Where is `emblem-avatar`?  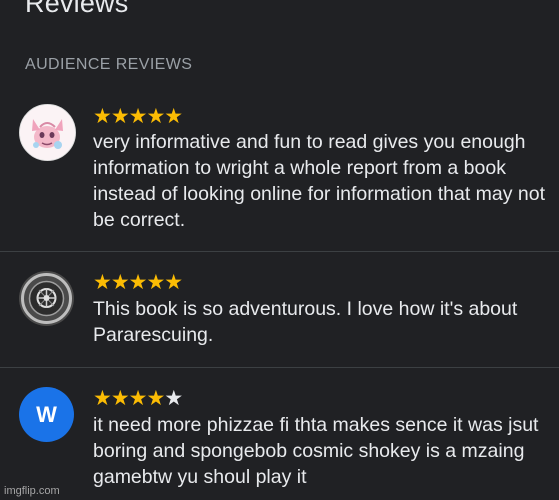
emblem-avatar is located at coordinates (46, 298).